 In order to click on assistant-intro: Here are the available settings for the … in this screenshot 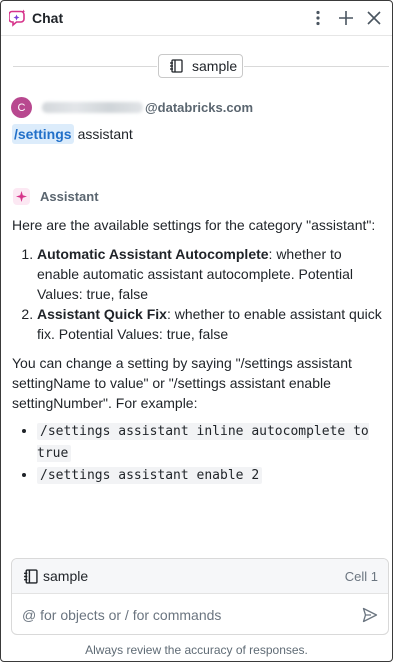, I will do `click(194, 225)`.